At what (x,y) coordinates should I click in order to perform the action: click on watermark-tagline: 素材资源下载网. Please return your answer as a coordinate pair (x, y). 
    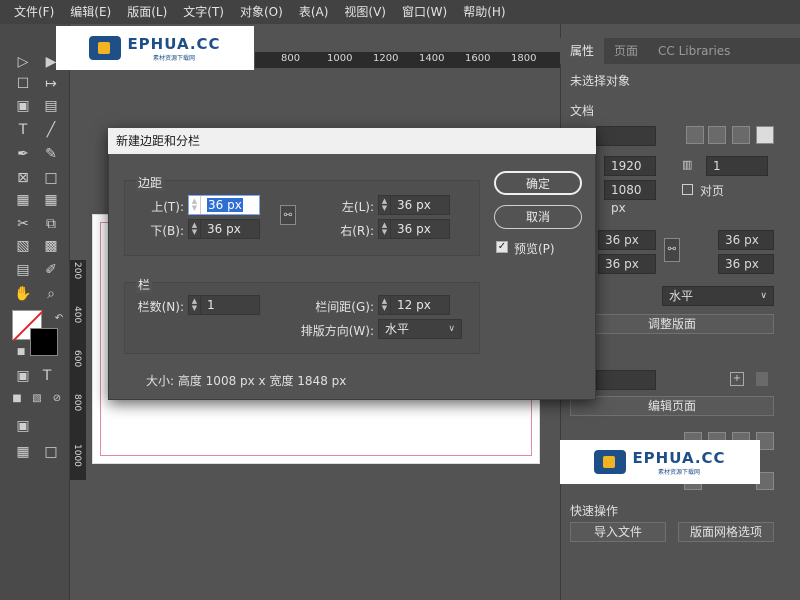
    Looking at the image, I should click on (173, 58).